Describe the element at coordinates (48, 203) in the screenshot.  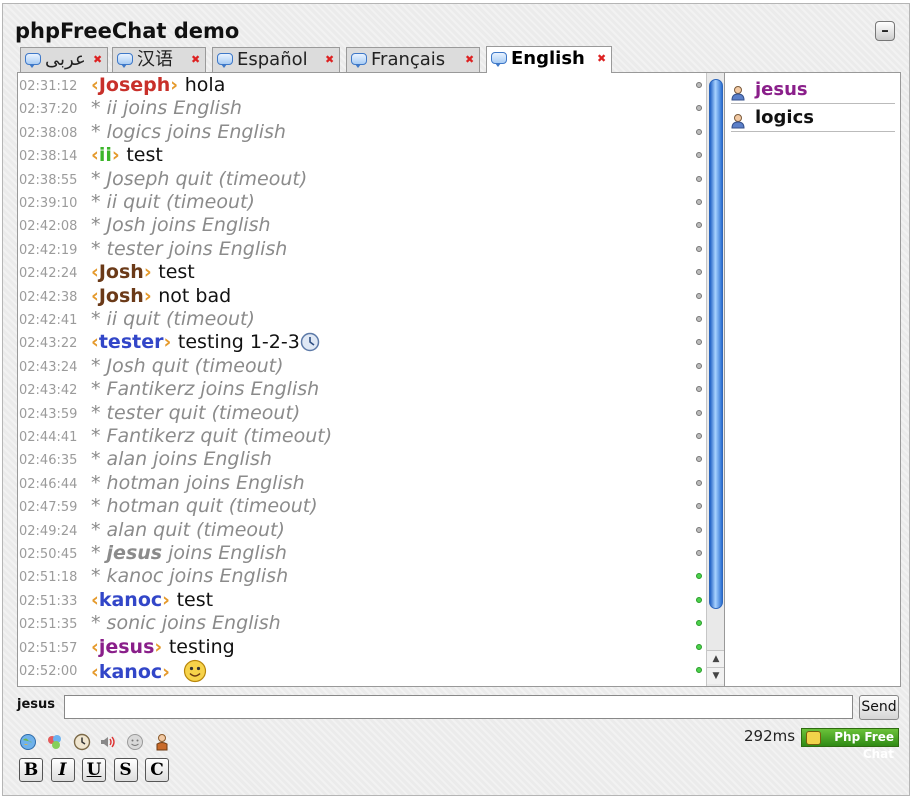
I see `message-timestamp: 02:39:10` at that location.